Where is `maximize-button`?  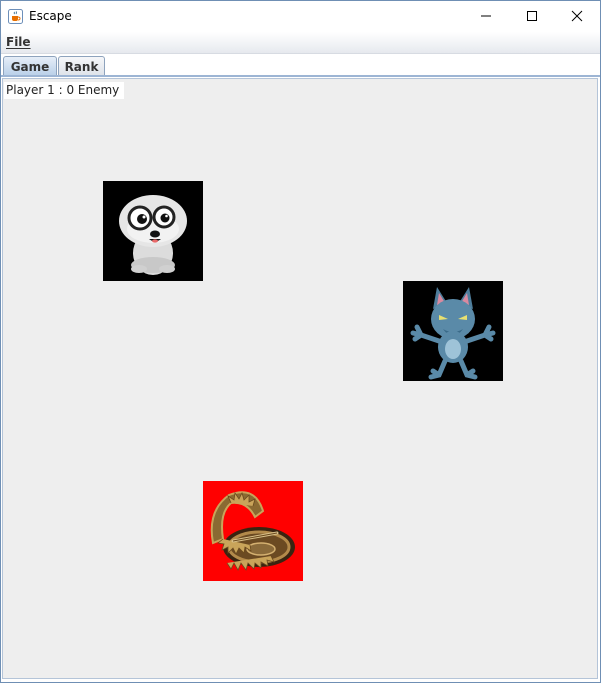
maximize-button is located at coordinates (532, 16).